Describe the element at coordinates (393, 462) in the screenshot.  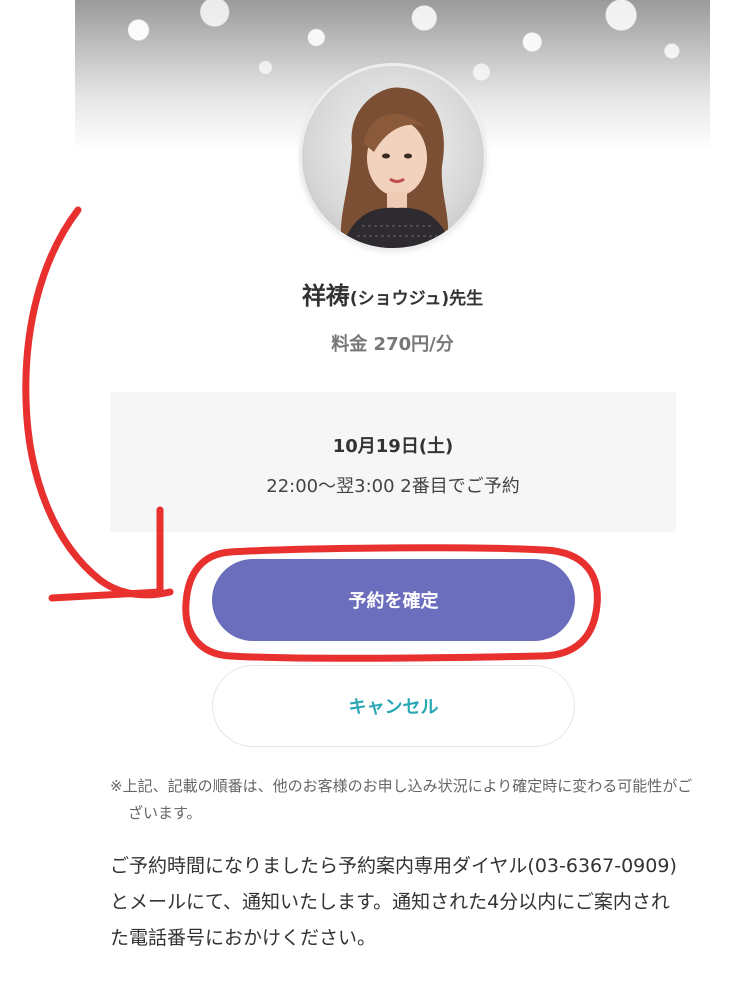
I see `reservation-info-box: 10月19日(土) 22:00〜翌3:00 2番目でご予約` at that location.